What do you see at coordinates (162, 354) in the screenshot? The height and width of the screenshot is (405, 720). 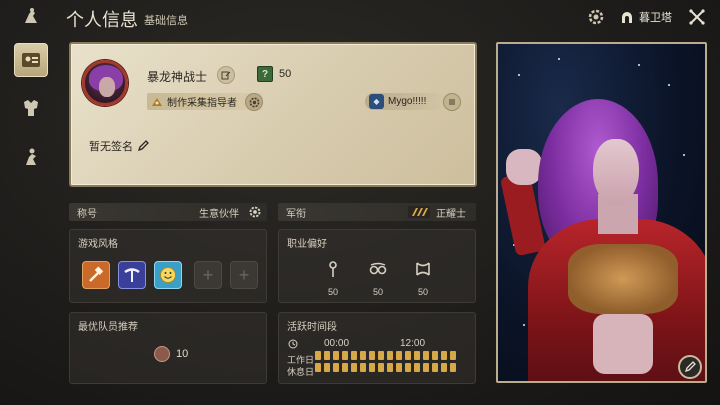 I see `heart-badge-icon` at bounding box center [162, 354].